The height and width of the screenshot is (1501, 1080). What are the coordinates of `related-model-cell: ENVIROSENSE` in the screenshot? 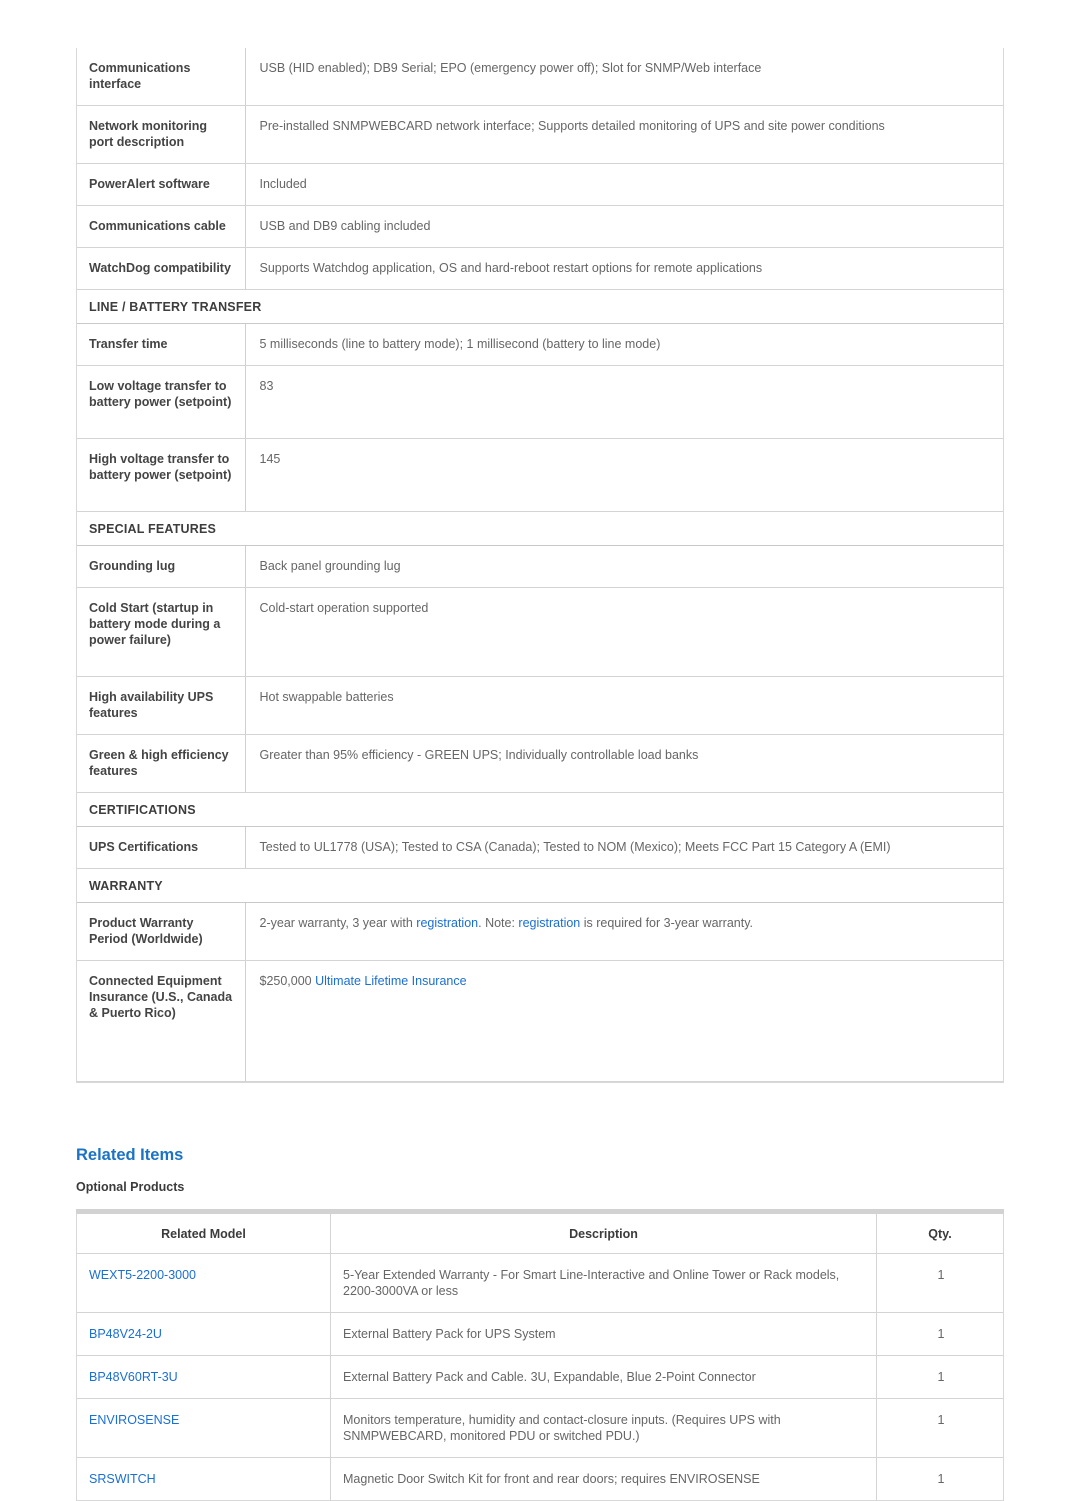 It's located at (204, 1428).